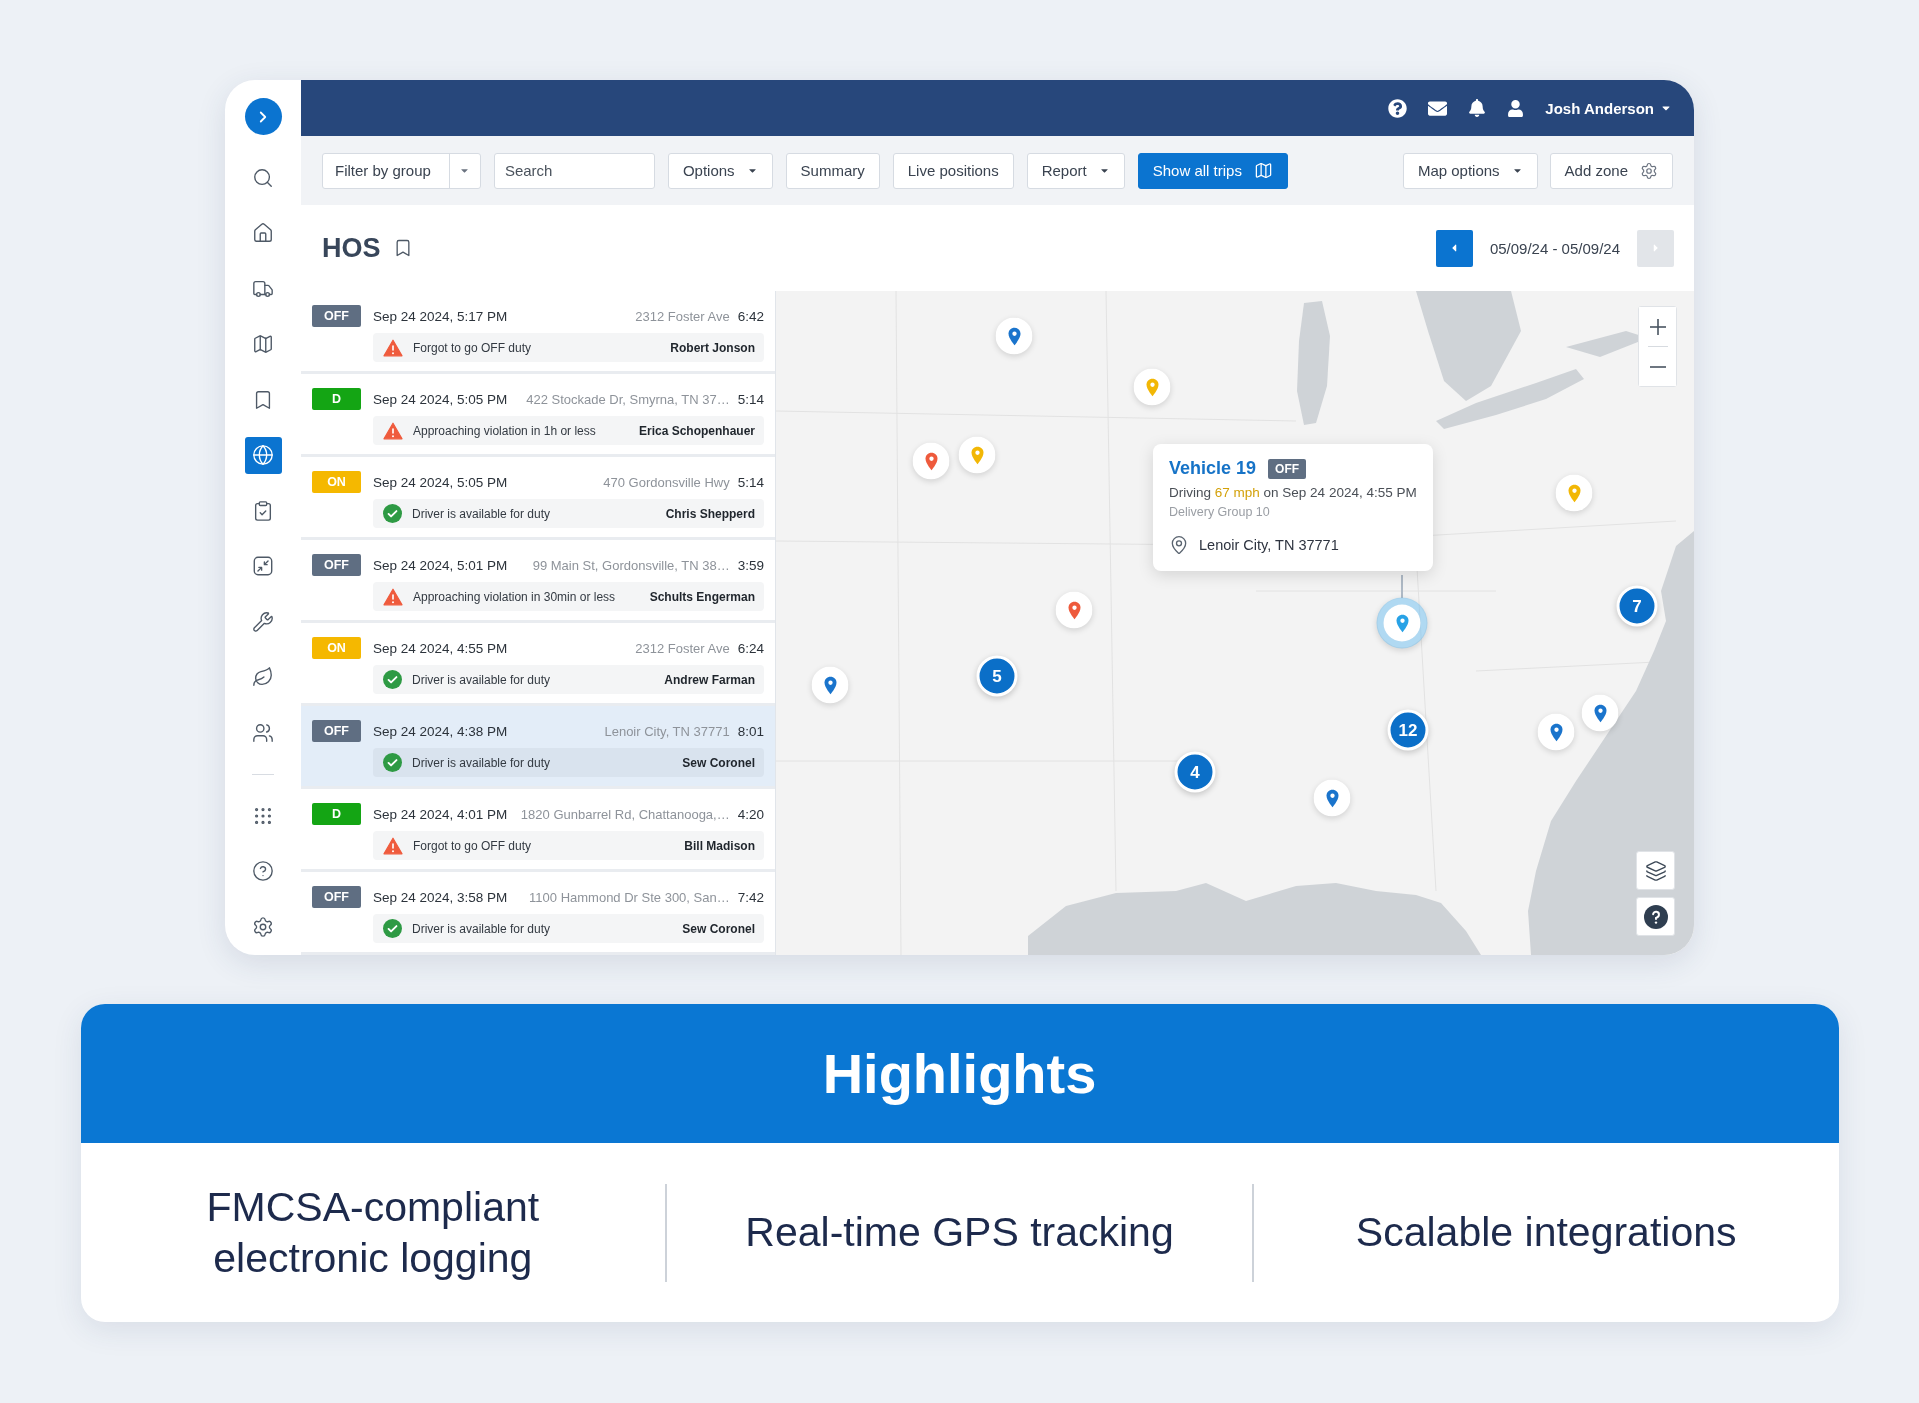 The image size is (1919, 1403). I want to click on help-button, so click(1655, 916).